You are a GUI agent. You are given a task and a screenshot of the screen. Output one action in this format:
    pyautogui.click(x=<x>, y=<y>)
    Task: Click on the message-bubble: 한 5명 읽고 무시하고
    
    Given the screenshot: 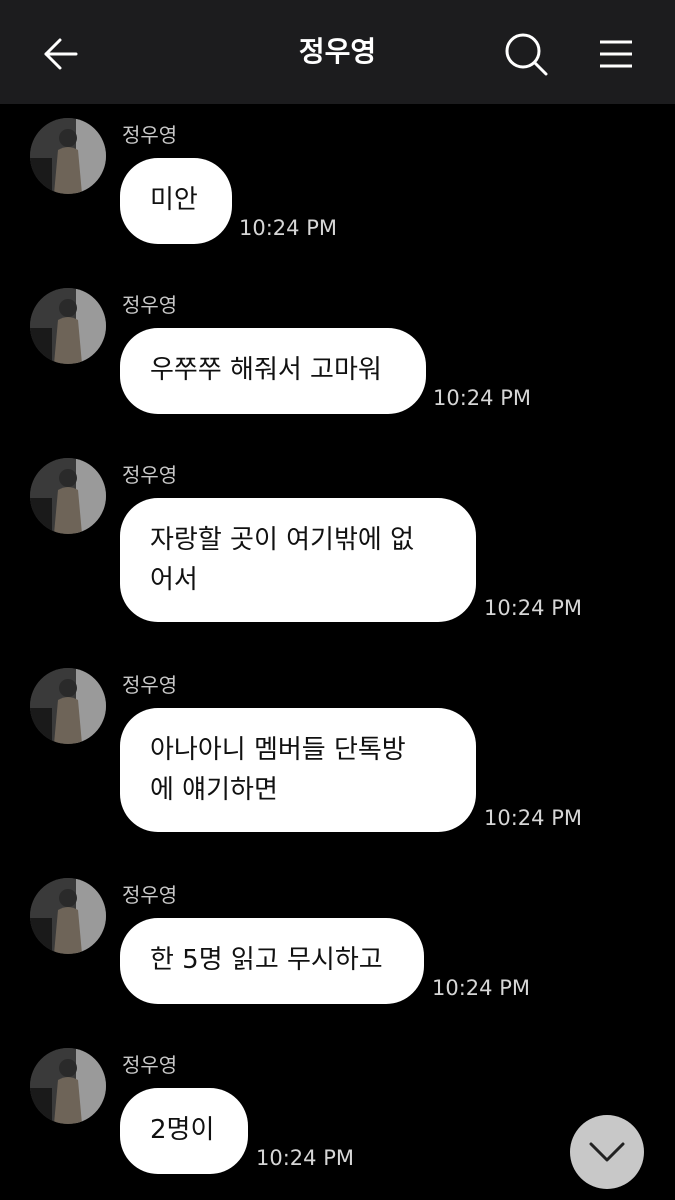 What is the action you would take?
    pyautogui.click(x=272, y=961)
    